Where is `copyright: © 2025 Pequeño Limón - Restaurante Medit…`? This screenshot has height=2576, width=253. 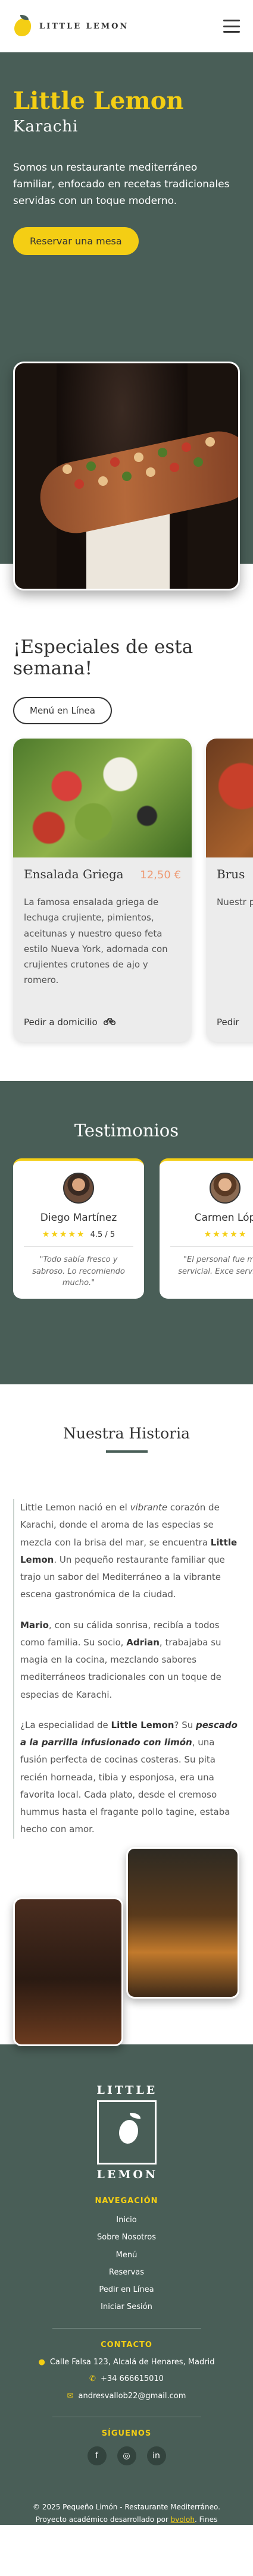 copyright: © 2025 Pequeño Limón - Restaurante Medit… is located at coordinates (127, 2519).